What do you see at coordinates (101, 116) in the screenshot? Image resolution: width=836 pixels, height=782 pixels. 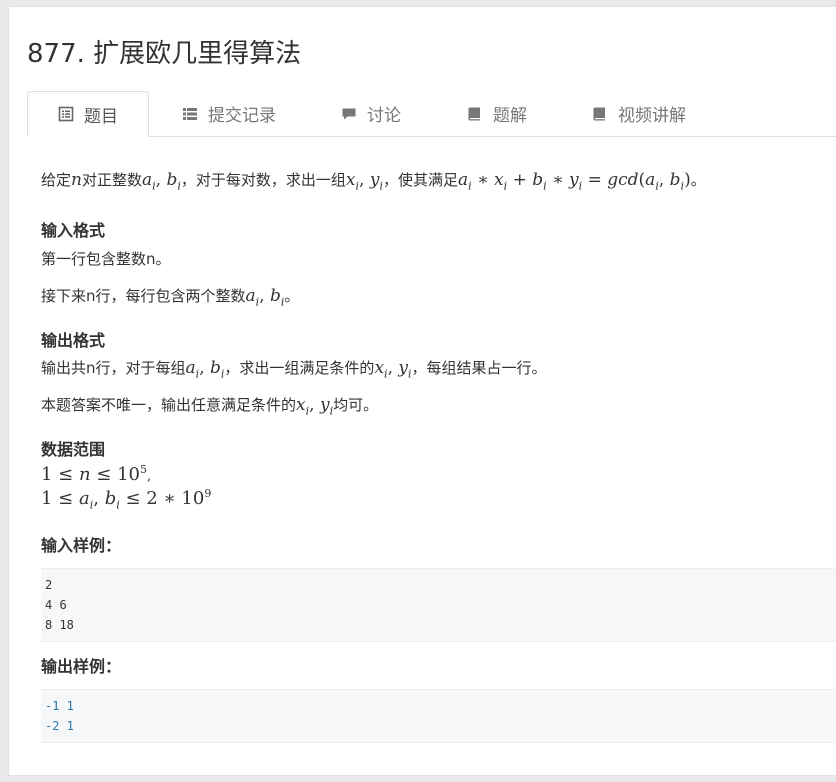 I see `tab-label: 题目` at bounding box center [101, 116].